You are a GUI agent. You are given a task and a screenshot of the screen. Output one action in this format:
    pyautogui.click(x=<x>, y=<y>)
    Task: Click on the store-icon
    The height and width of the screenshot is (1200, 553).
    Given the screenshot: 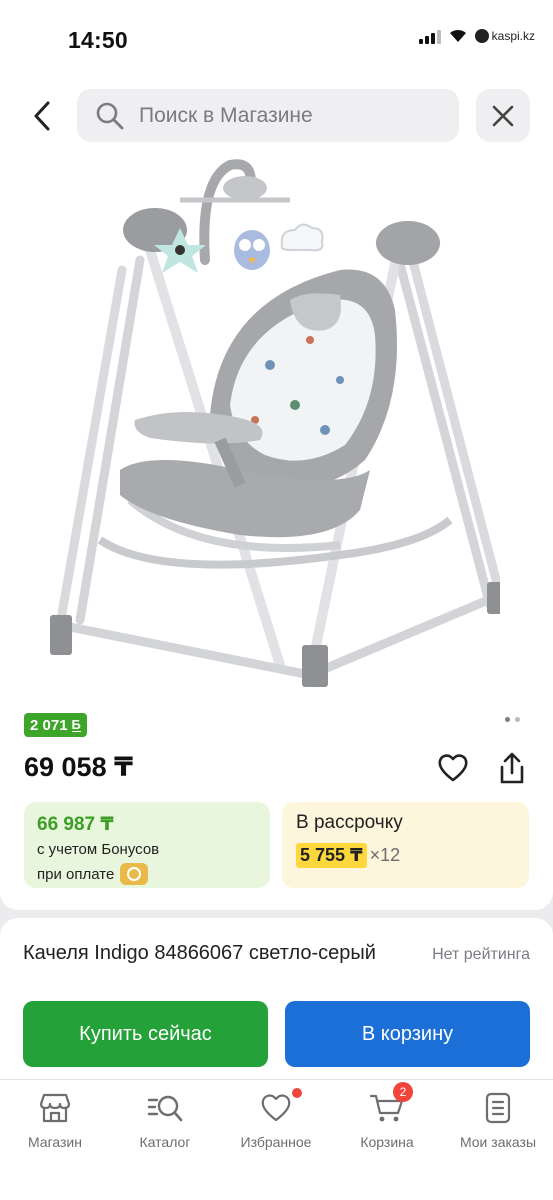 What is the action you would take?
    pyautogui.click(x=55, y=1108)
    